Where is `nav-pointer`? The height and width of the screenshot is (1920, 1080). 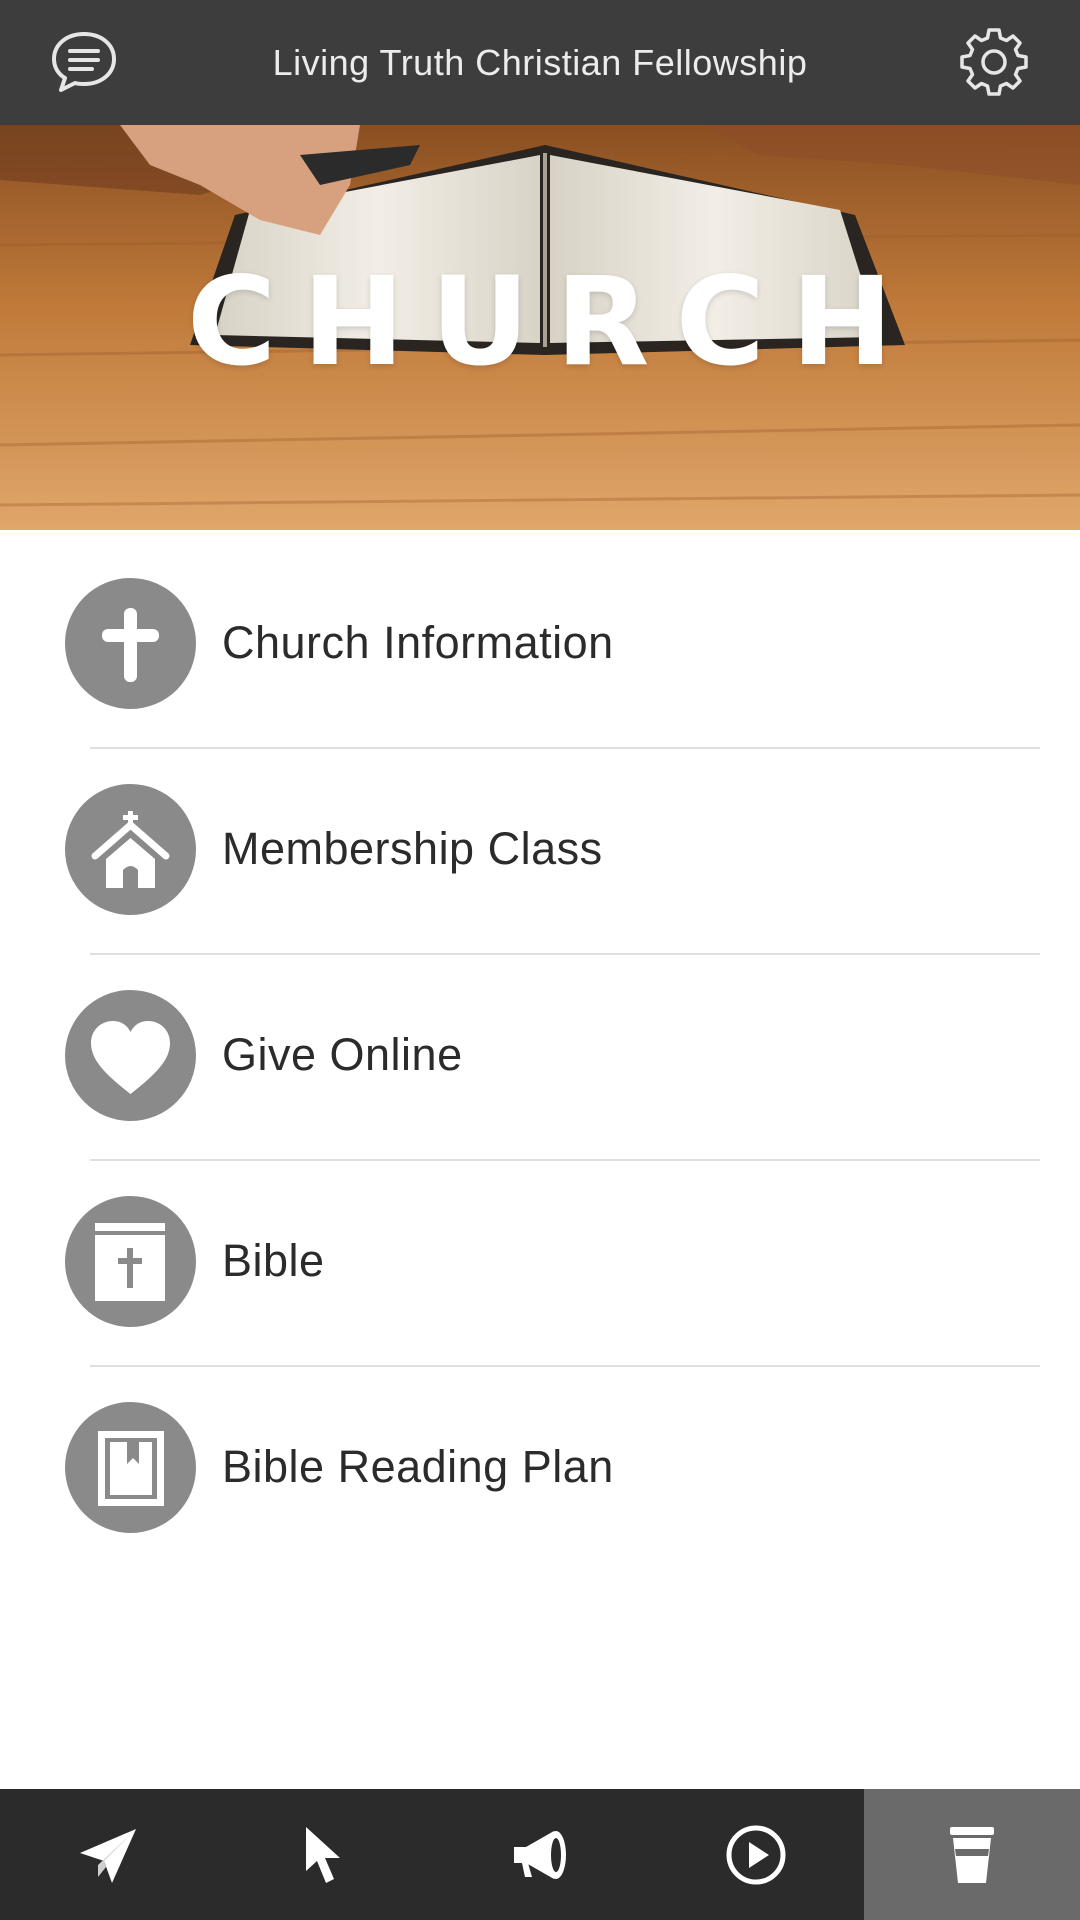 nav-pointer is located at coordinates (324, 1854).